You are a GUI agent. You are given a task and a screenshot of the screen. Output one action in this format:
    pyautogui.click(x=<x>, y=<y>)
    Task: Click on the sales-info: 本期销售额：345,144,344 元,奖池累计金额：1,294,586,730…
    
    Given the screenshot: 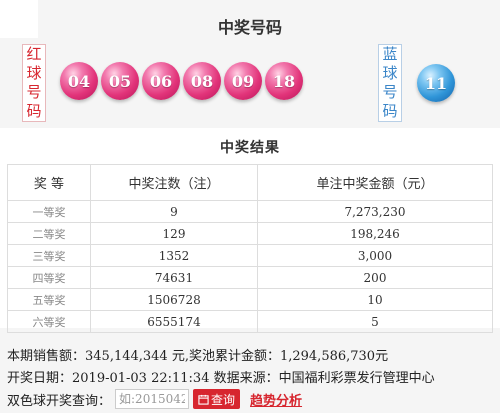 What is the action you would take?
    pyautogui.click(x=198, y=356)
    